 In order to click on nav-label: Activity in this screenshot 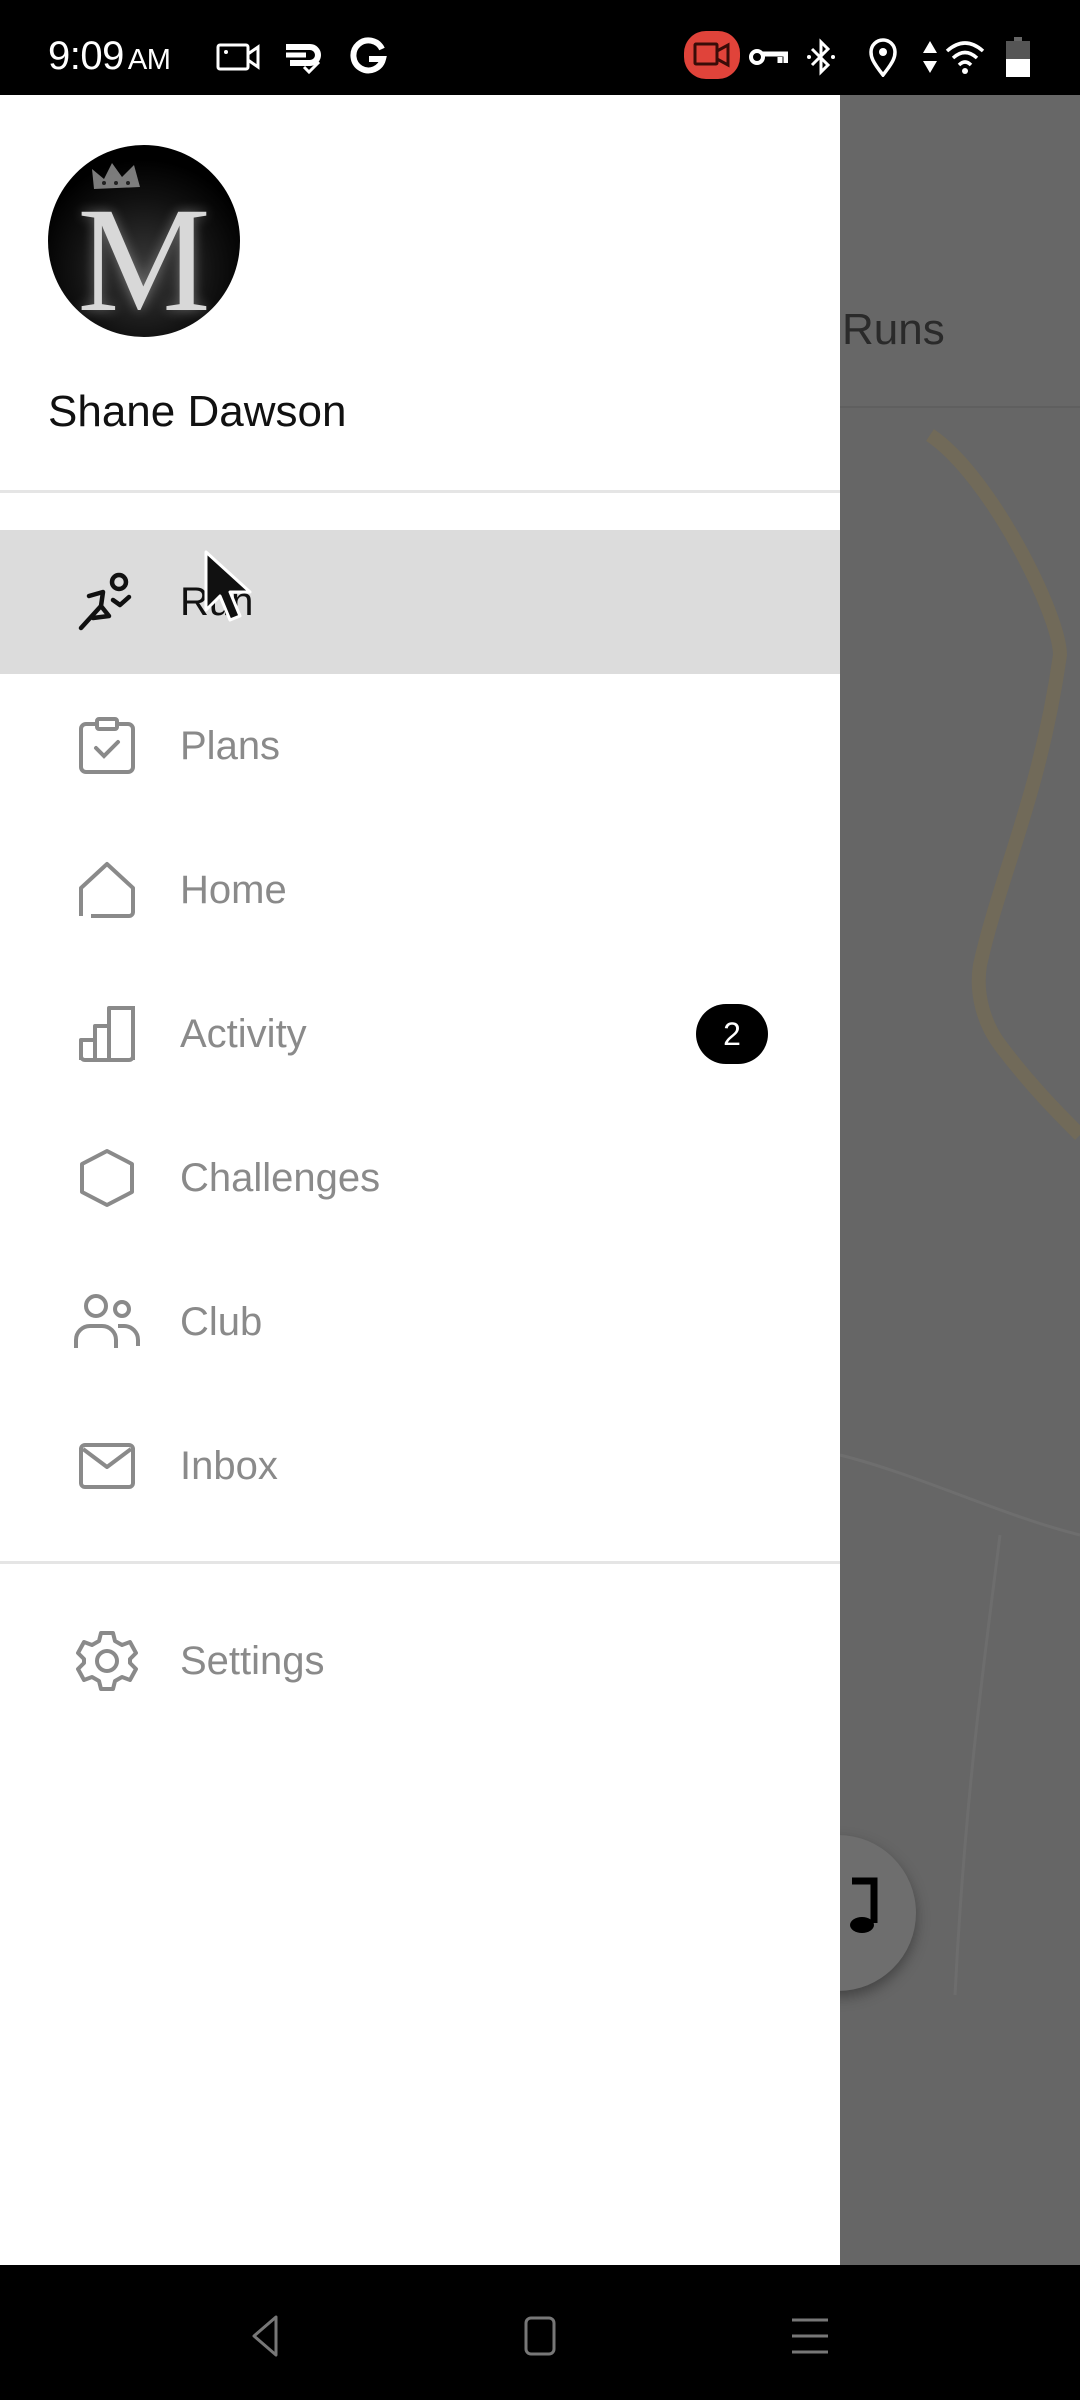, I will do `click(243, 1033)`.